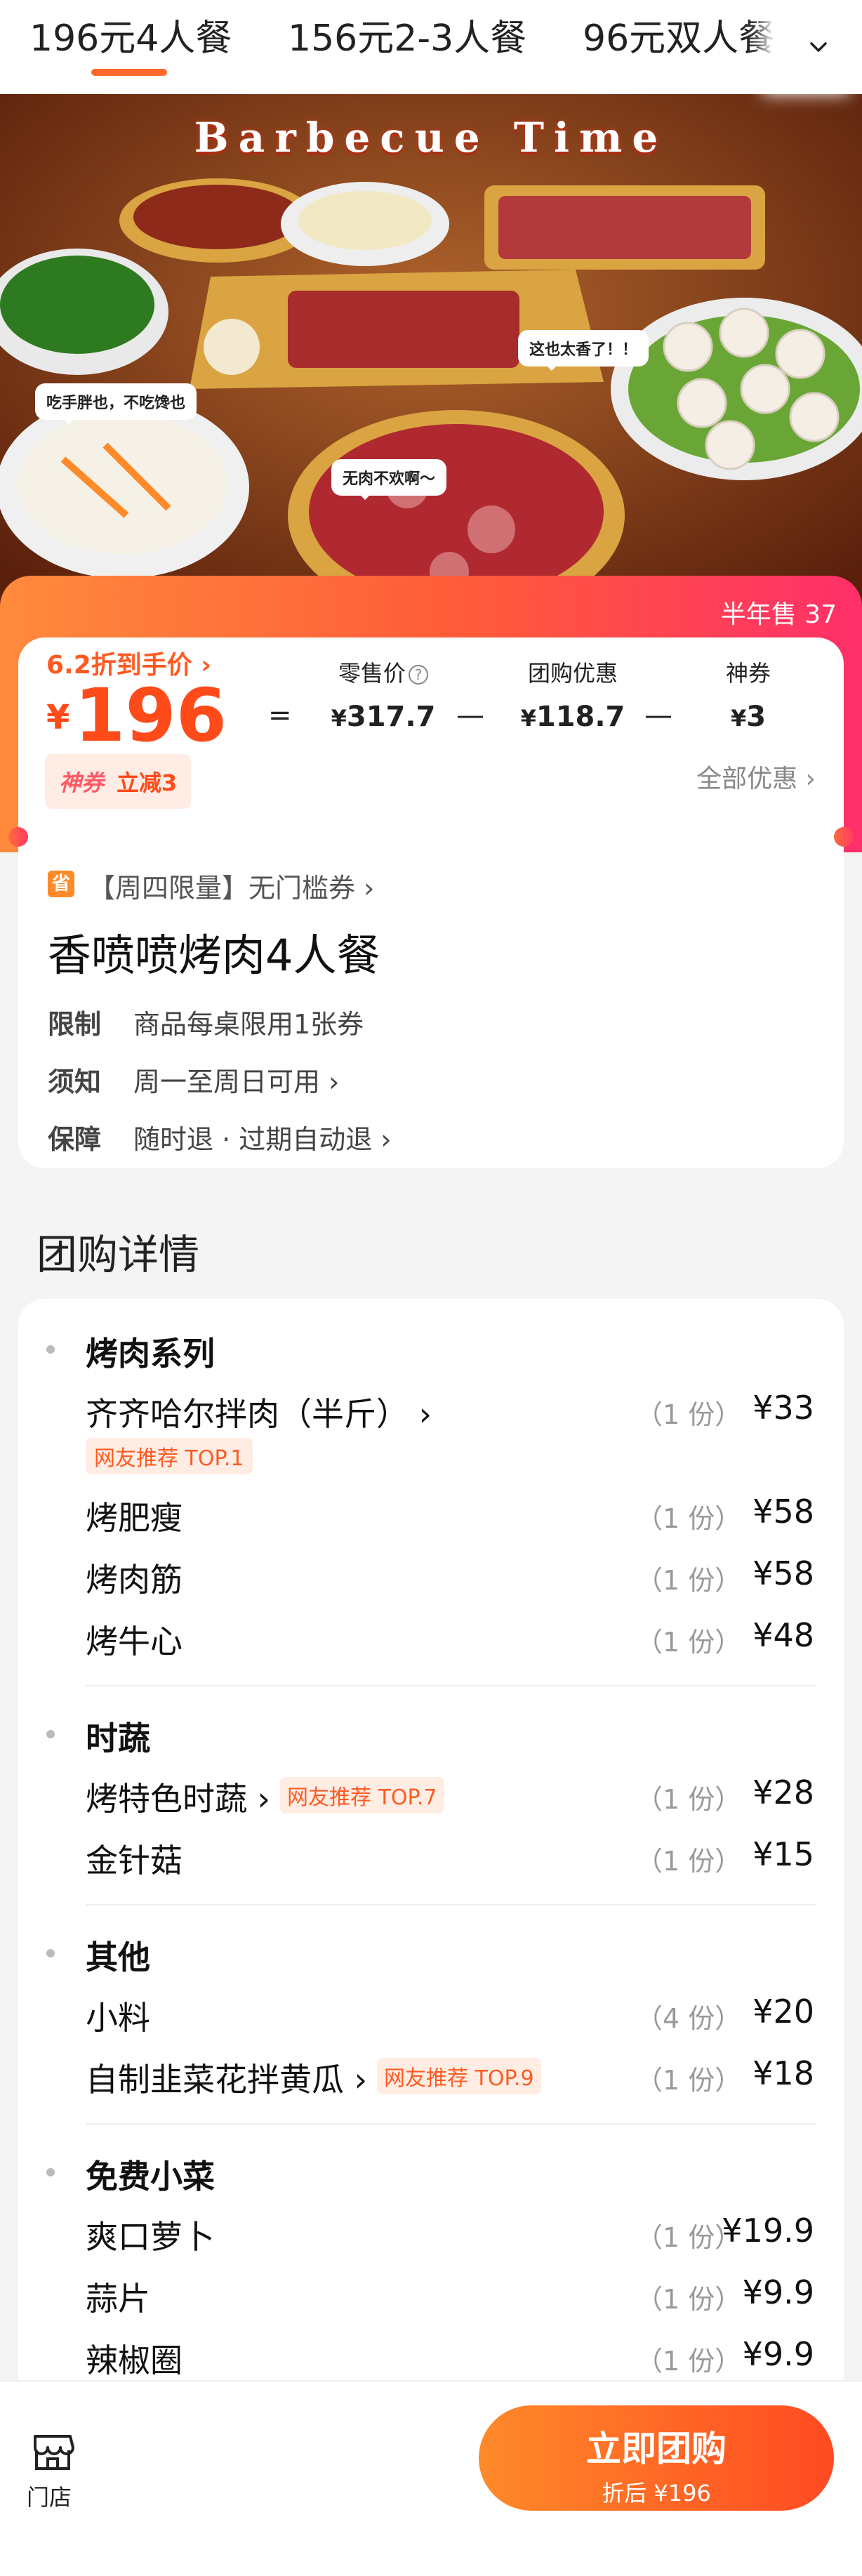 The height and width of the screenshot is (2576, 862). Describe the element at coordinates (134, 1642) in the screenshot. I see `item-name: 烤牛心` at that location.